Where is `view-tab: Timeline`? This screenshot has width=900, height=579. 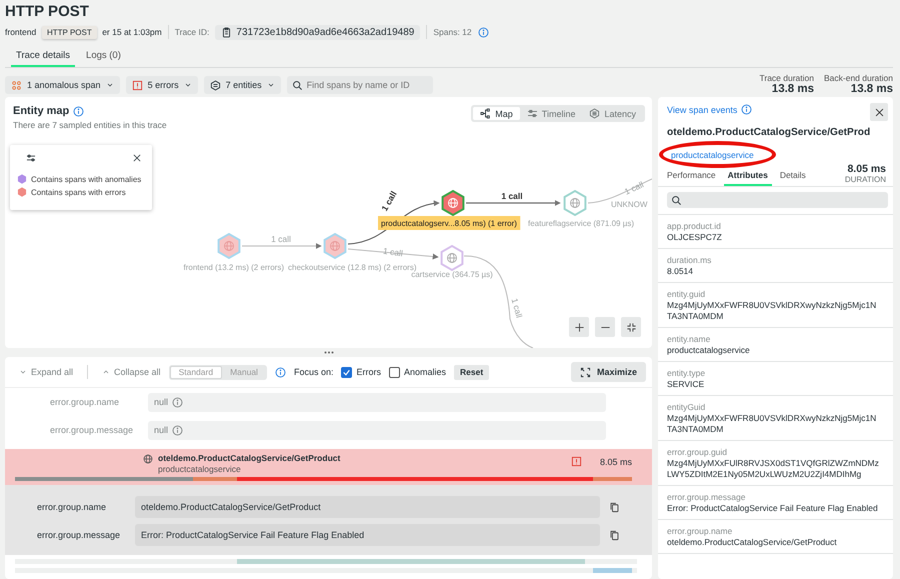 view-tab: Timeline is located at coordinates (551, 113).